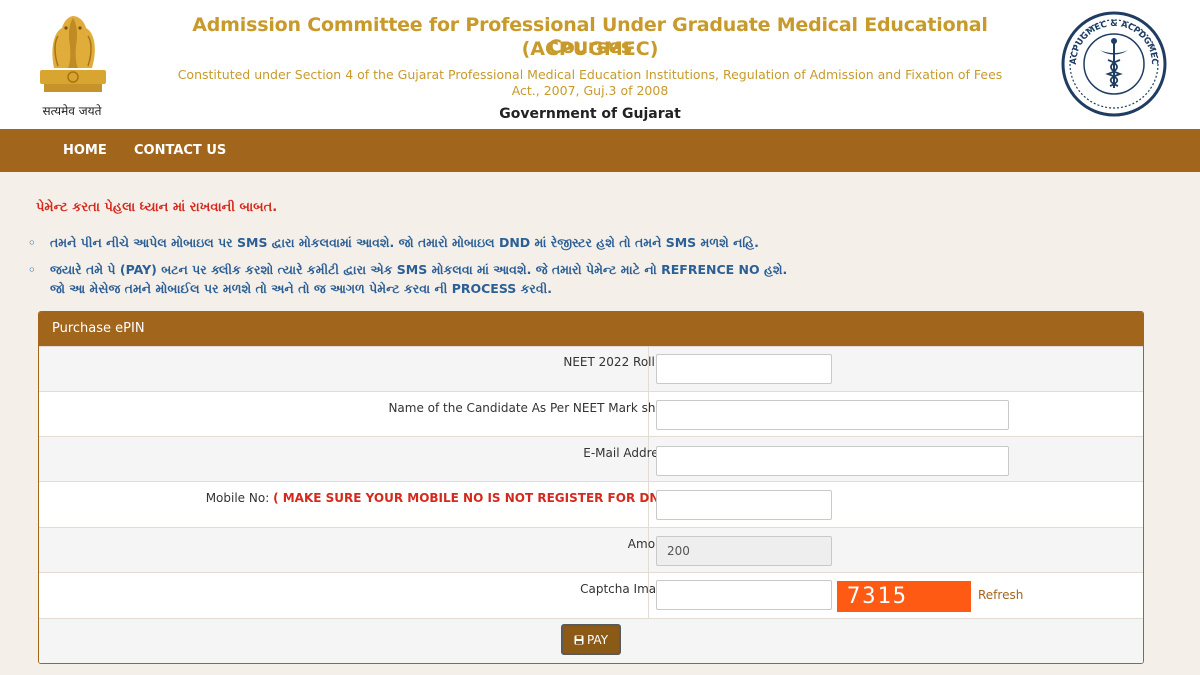 The image size is (1200, 675). Describe the element at coordinates (744, 505) in the screenshot. I see `mobile-input` at that location.